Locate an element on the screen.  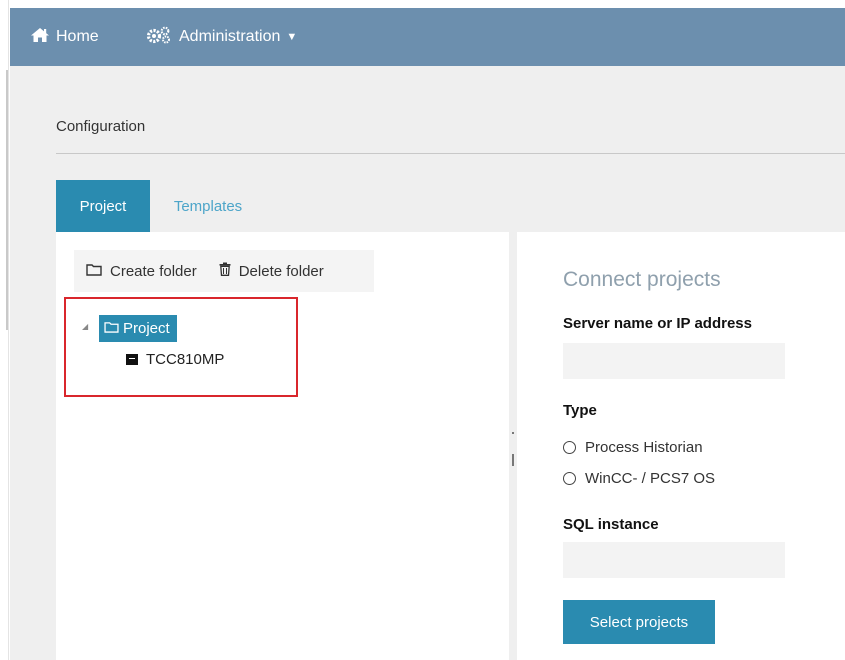
page-title: Configuration is located at coordinates (101, 126).